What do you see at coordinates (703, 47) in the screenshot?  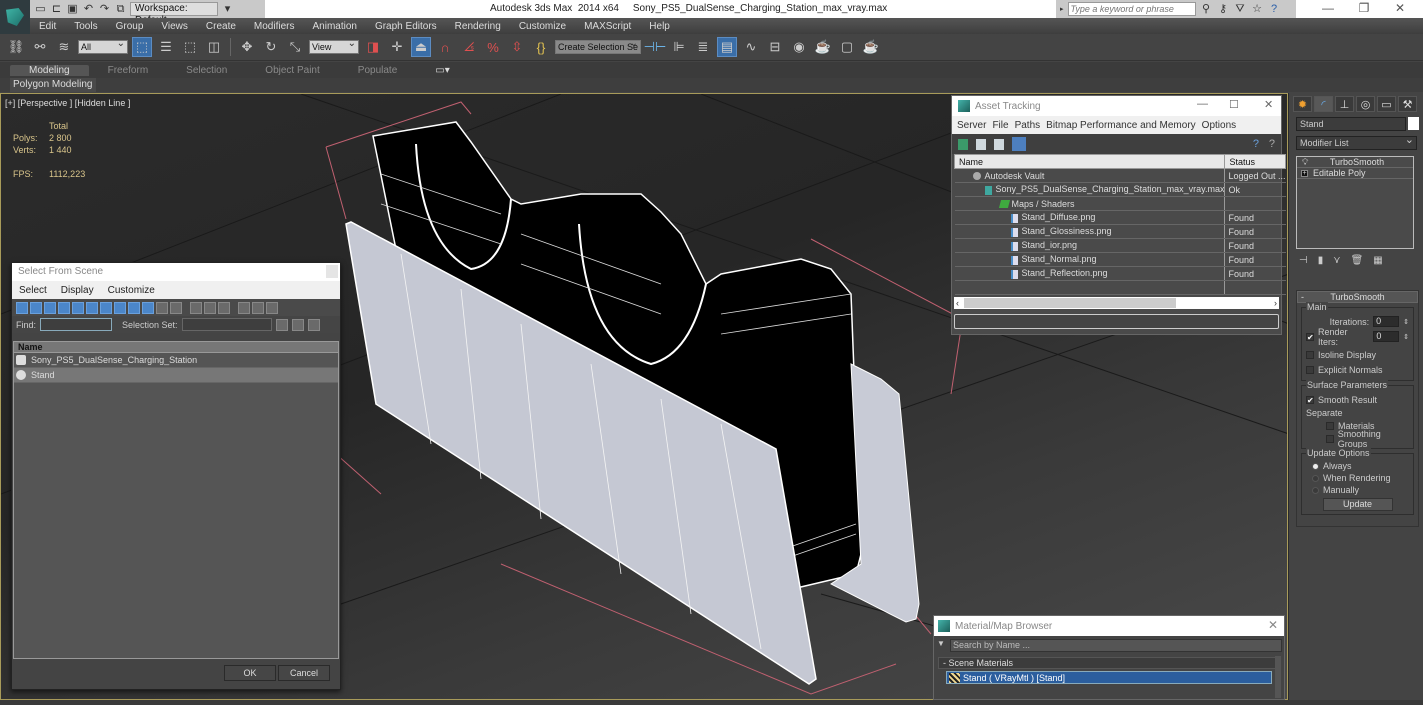 I see `layer-manager-icon: ≣` at bounding box center [703, 47].